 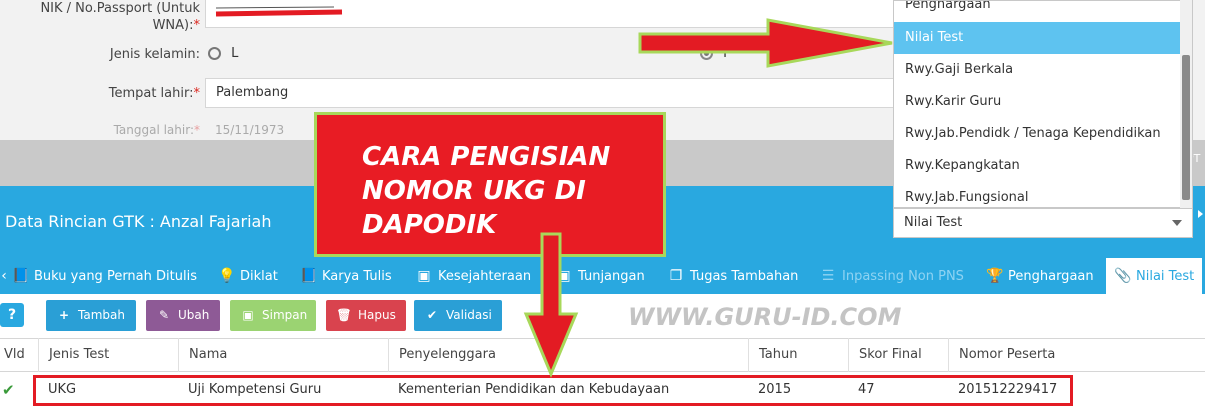 What do you see at coordinates (892, 276) in the screenshot?
I see `tab-inpassing: ☰ Inpassing Non PNS` at bounding box center [892, 276].